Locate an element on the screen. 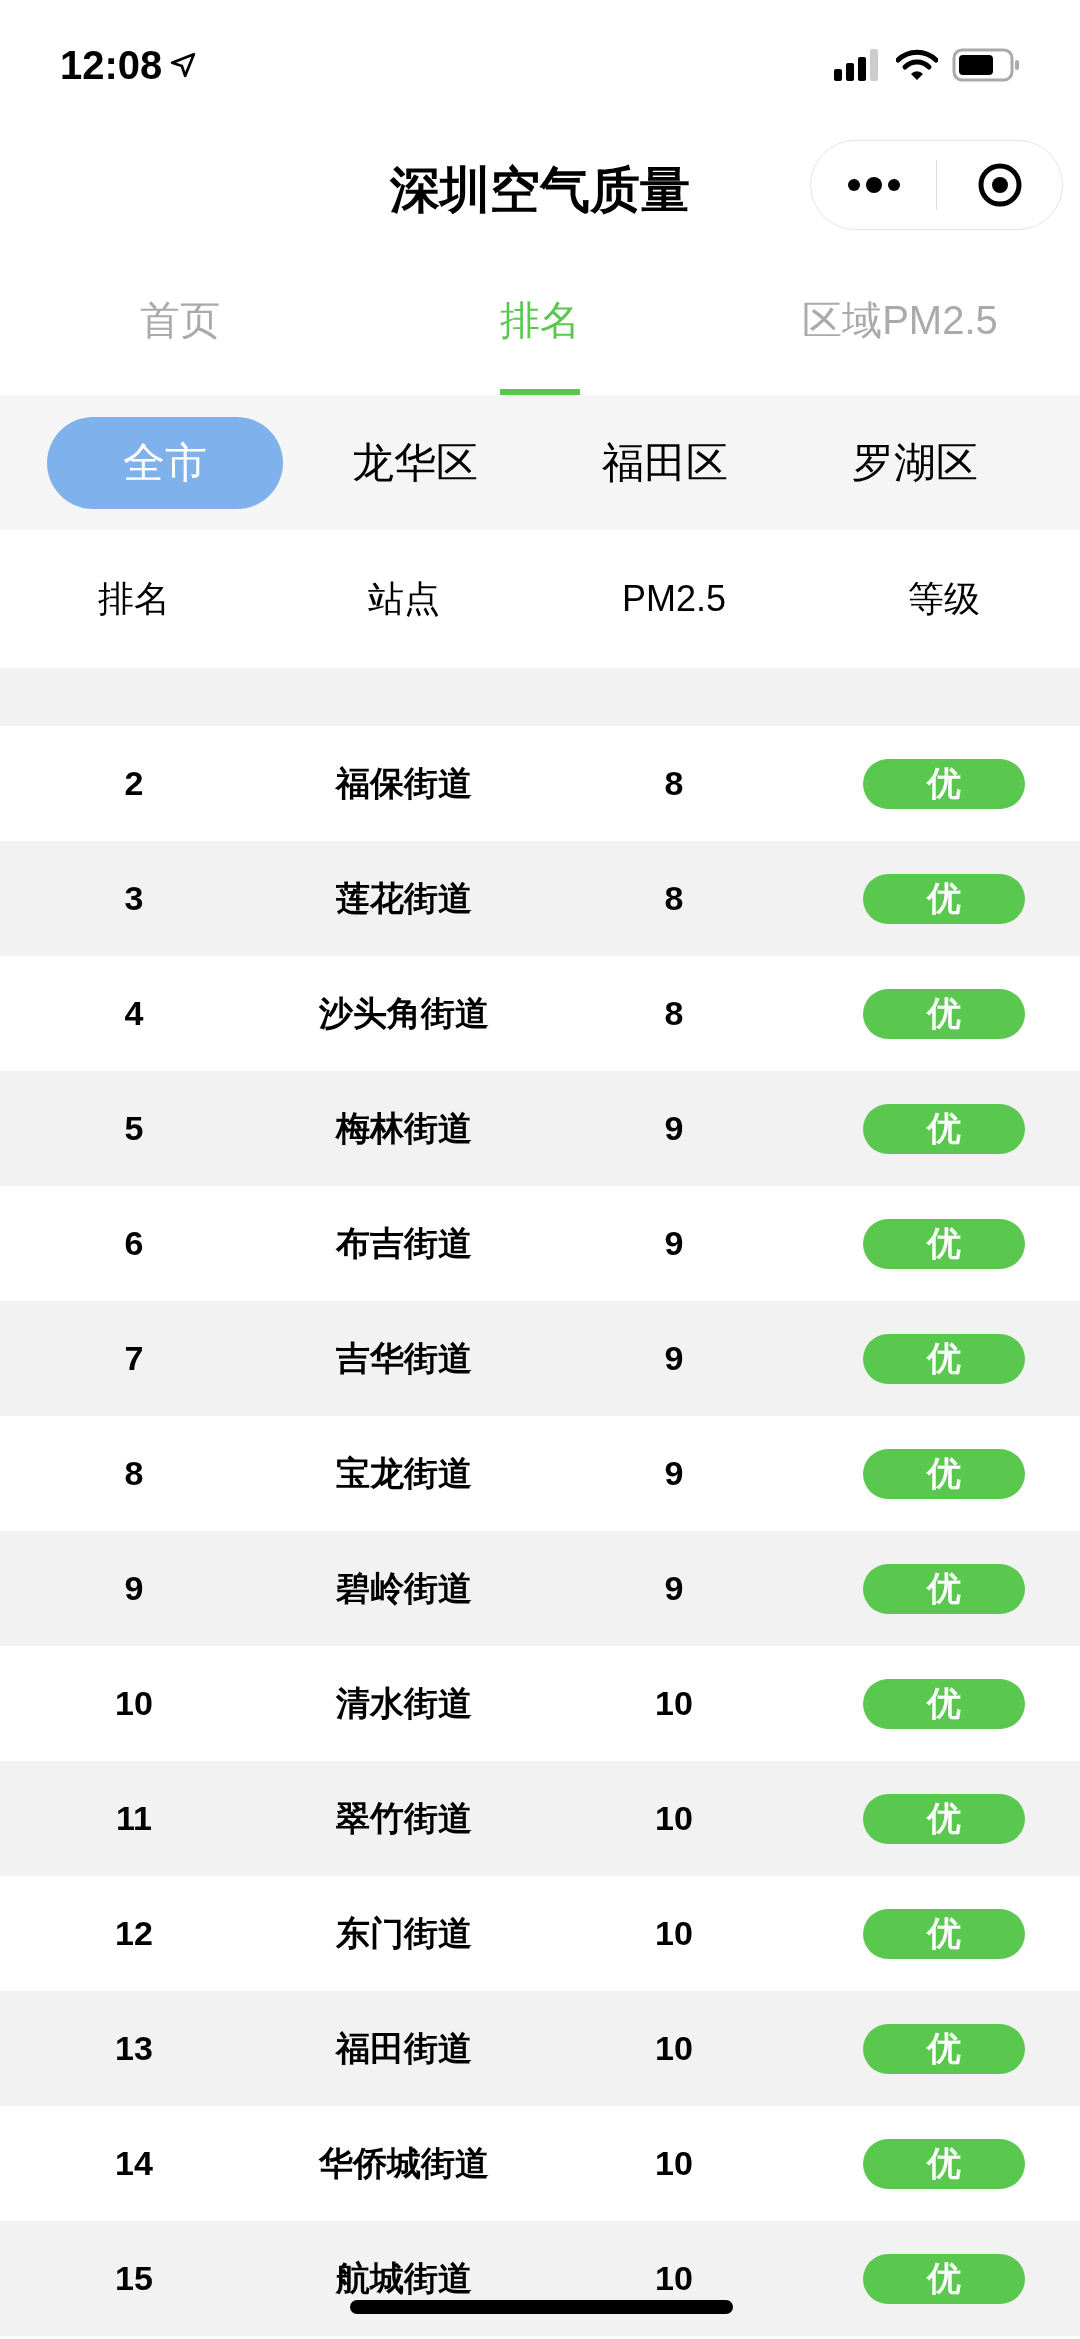 The width and height of the screenshot is (1080, 2339). page-title: 深圳空气质量 is located at coordinates (540, 190).